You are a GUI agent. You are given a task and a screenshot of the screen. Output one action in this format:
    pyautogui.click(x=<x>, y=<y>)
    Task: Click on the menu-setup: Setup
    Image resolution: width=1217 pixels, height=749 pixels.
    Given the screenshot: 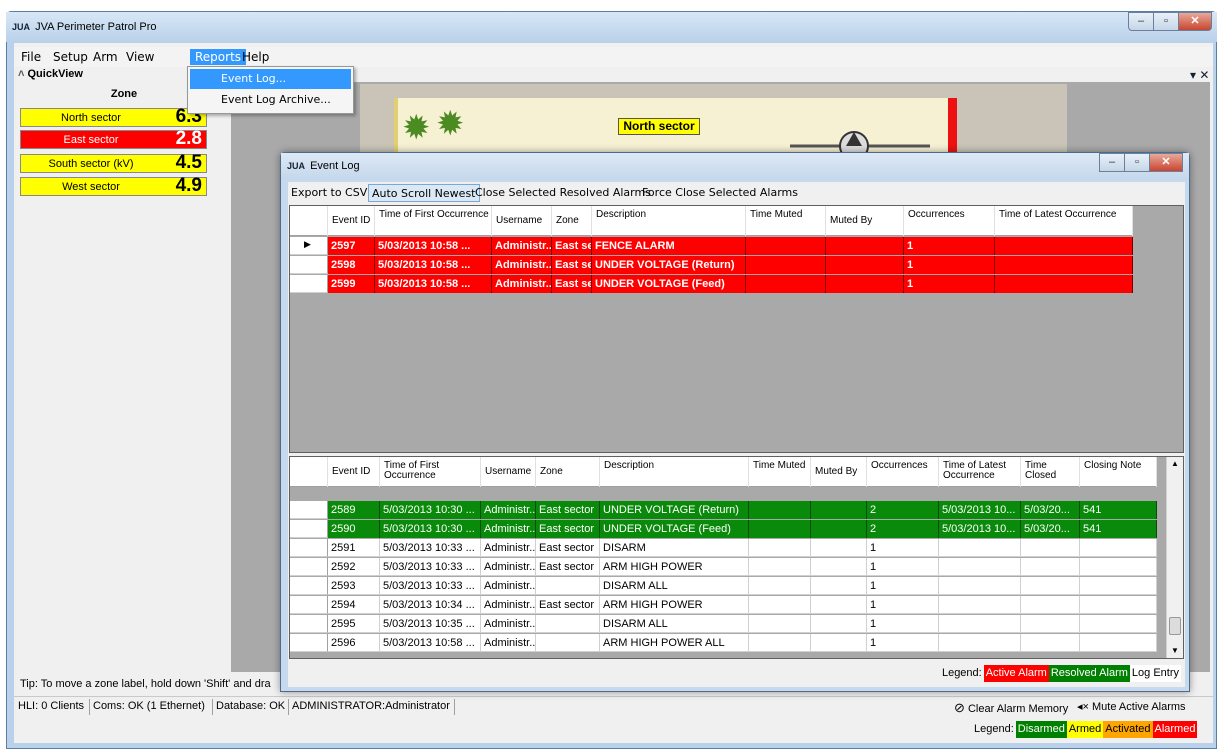 What is the action you would take?
    pyautogui.click(x=70, y=57)
    